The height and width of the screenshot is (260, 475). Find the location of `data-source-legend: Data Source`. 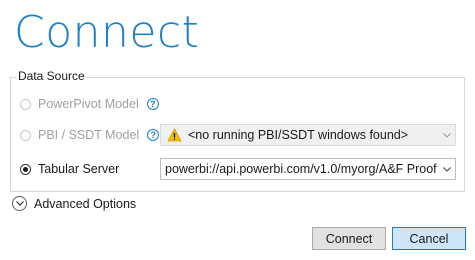

data-source-legend: Data Source is located at coordinates (51, 76).